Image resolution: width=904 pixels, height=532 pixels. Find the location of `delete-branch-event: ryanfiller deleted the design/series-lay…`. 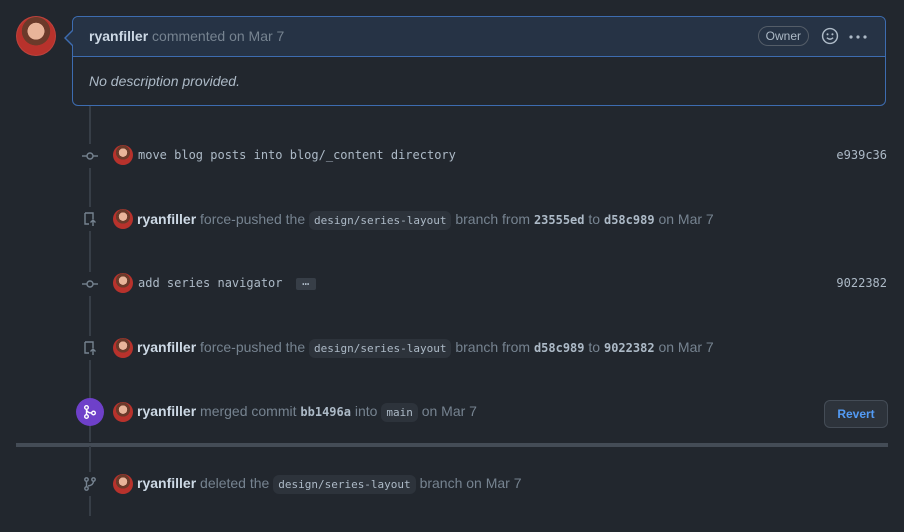

delete-branch-event: ryanfiller deleted the design/series-lay… is located at coordinates (329, 484).